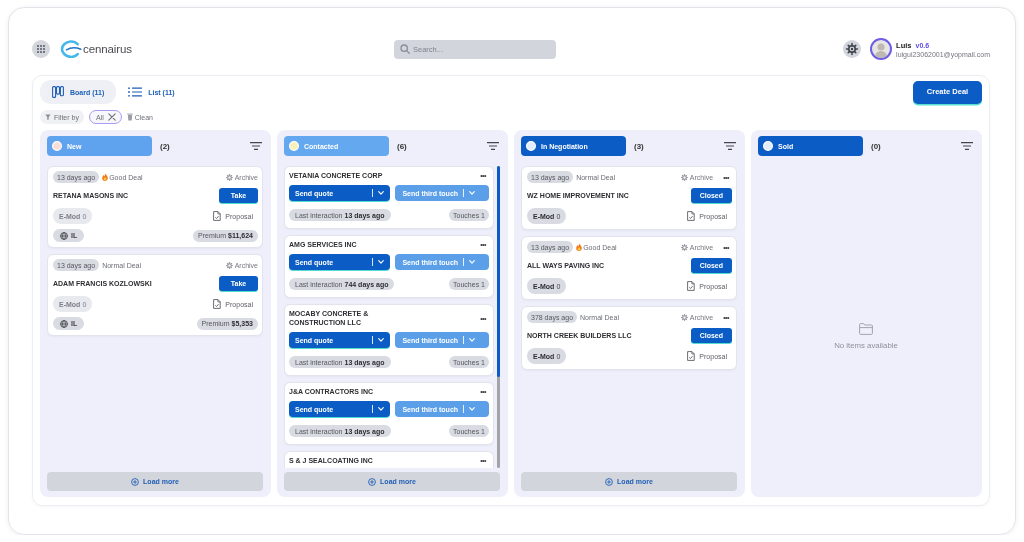  Describe the element at coordinates (71, 49) in the screenshot. I see `swoosh-logo-icon` at that location.